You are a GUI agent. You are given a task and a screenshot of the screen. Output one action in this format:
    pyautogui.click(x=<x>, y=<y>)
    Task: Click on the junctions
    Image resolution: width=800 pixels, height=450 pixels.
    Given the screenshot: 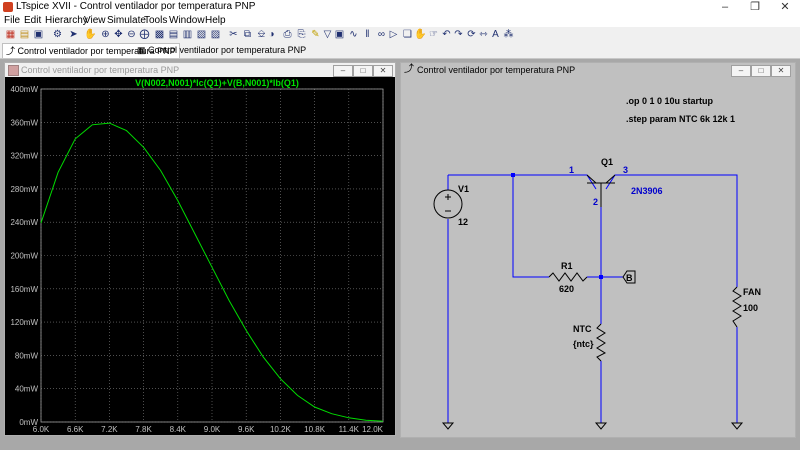 What is the action you would take?
    pyautogui.click(x=557, y=226)
    